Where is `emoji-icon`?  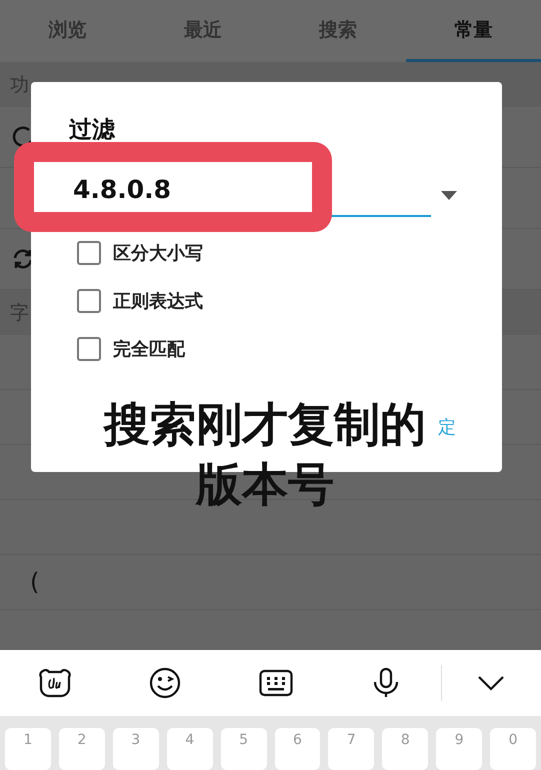 emoji-icon is located at coordinates (165, 683).